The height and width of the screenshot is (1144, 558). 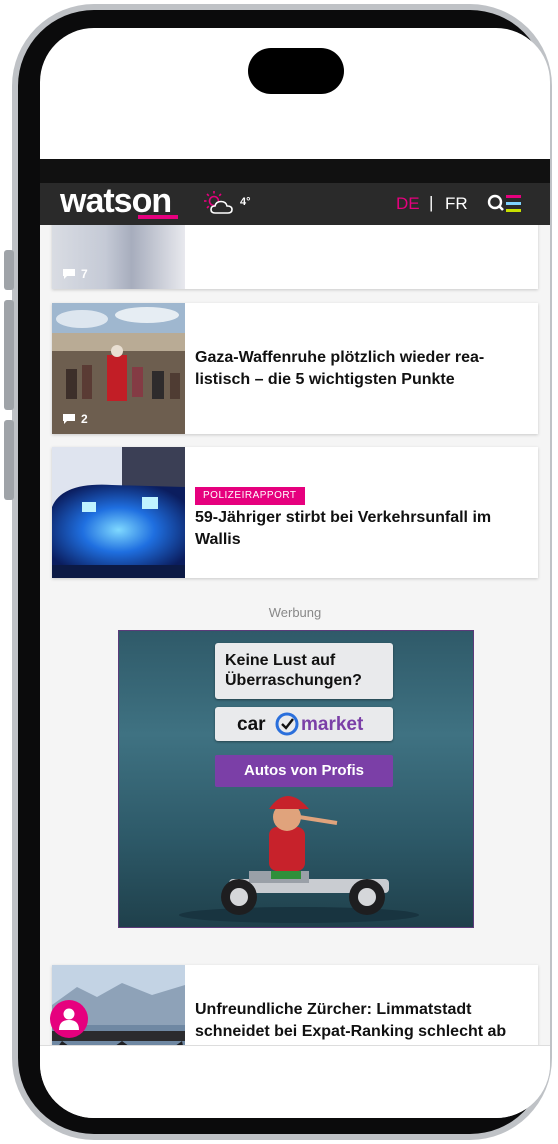 What do you see at coordinates (251, 724) in the screenshot?
I see `svg-text: car` at bounding box center [251, 724].